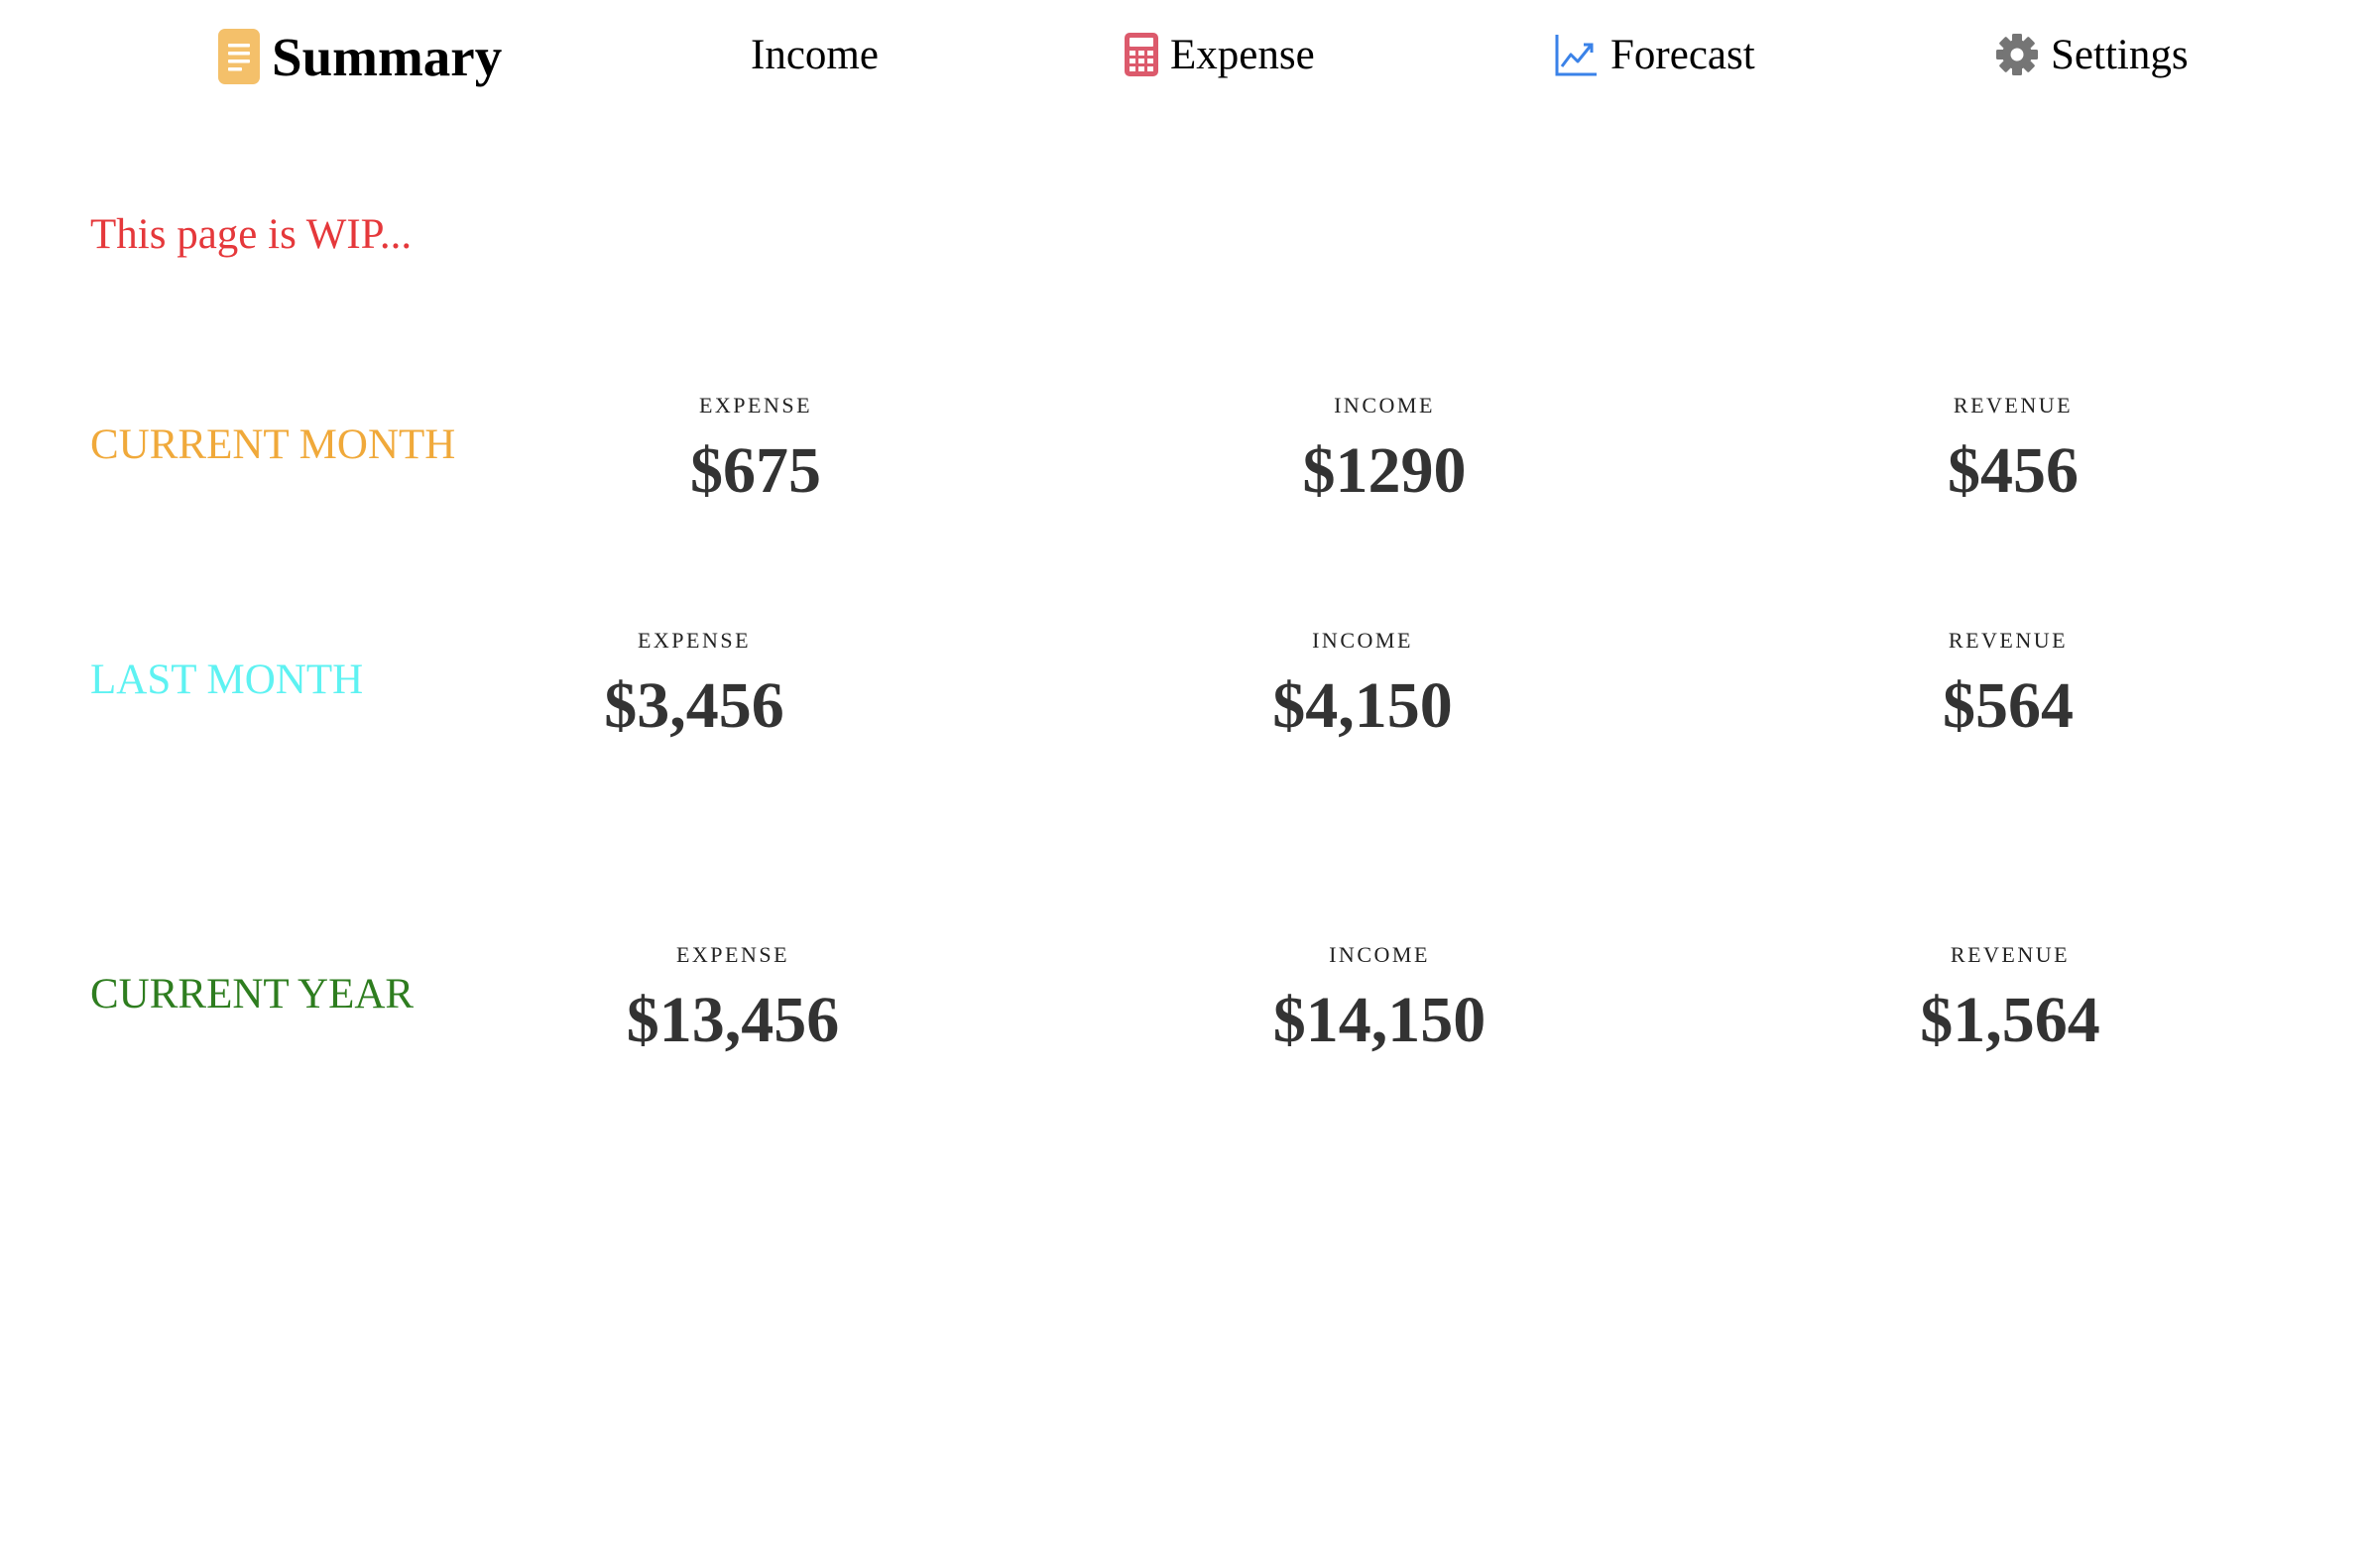 Image resolution: width=2380 pixels, height=1555 pixels. What do you see at coordinates (694, 705) in the screenshot?
I see `stat-value: $3,456` at bounding box center [694, 705].